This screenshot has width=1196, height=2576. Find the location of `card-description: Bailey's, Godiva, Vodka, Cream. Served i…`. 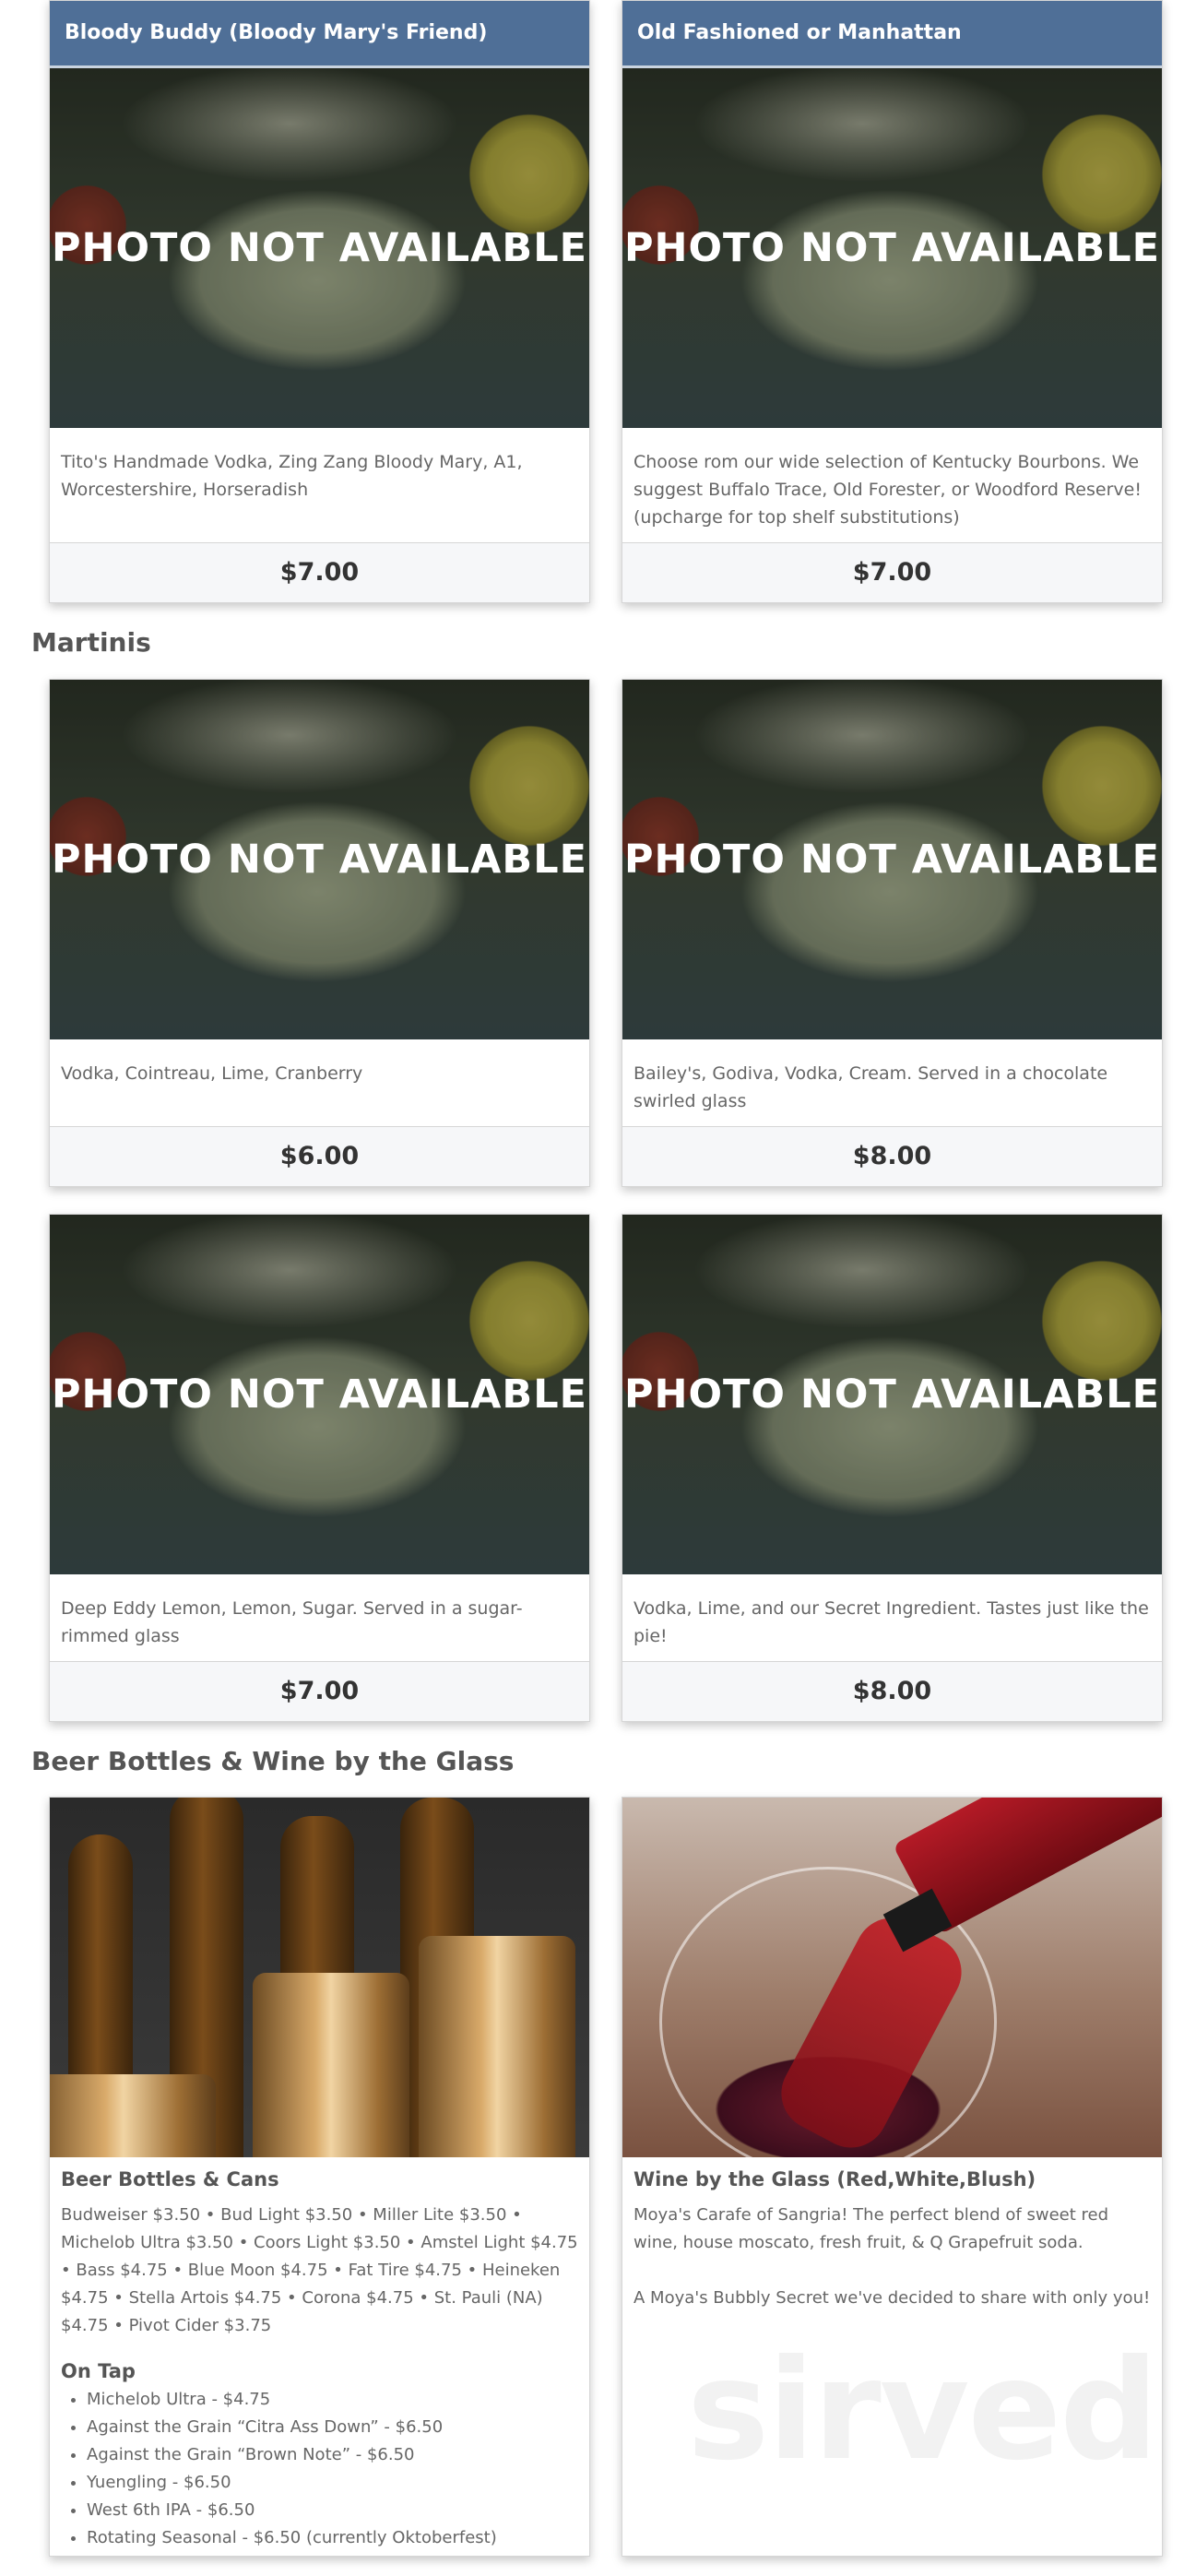

card-description: Bailey's, Godiva, Vodka, Cream. Served i… is located at coordinates (871, 1087).